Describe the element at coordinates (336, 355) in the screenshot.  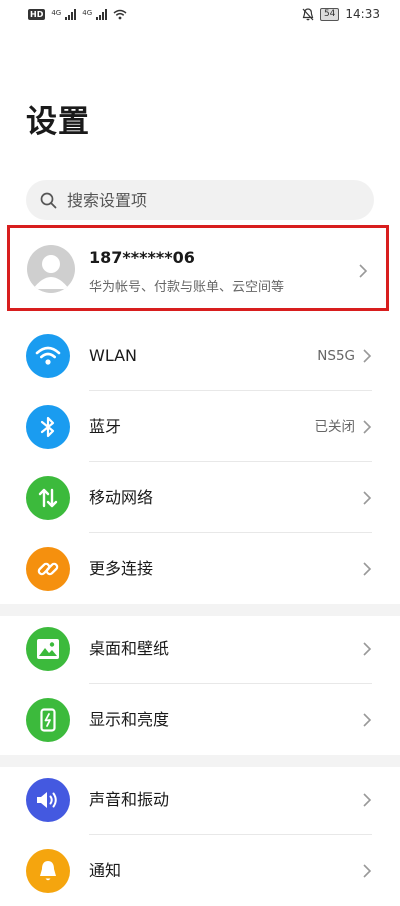
I see `settings-item-value: NS5G` at that location.